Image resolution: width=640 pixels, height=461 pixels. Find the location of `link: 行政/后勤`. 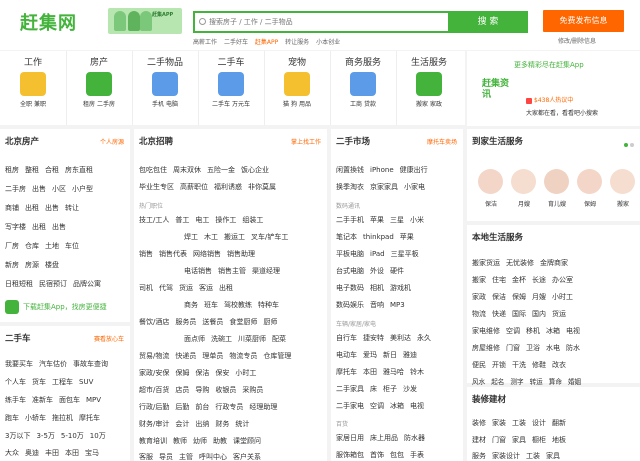

link: 行政/后勤 is located at coordinates (154, 407).